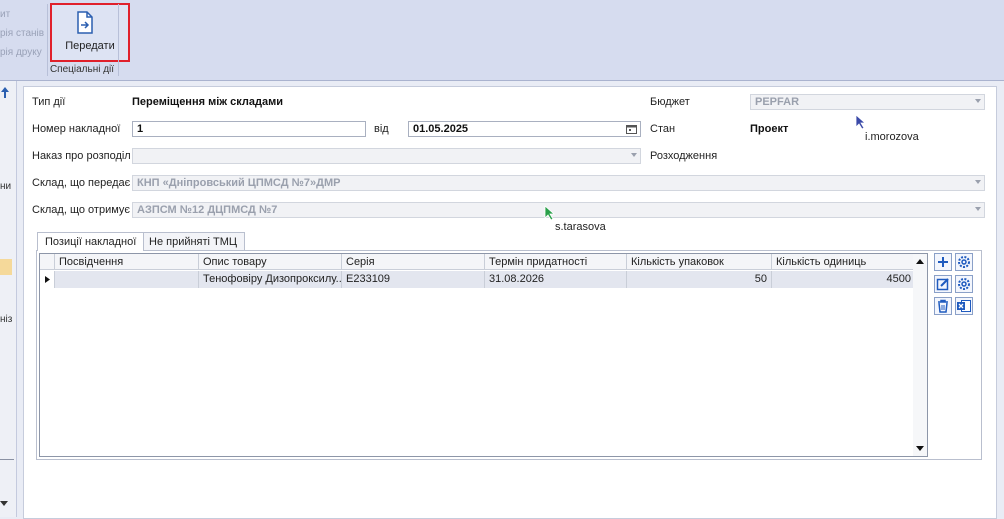 The height and width of the screenshot is (519, 1004). Describe the element at coordinates (381, 129) in the screenshot. I see `date-label: від` at that location.